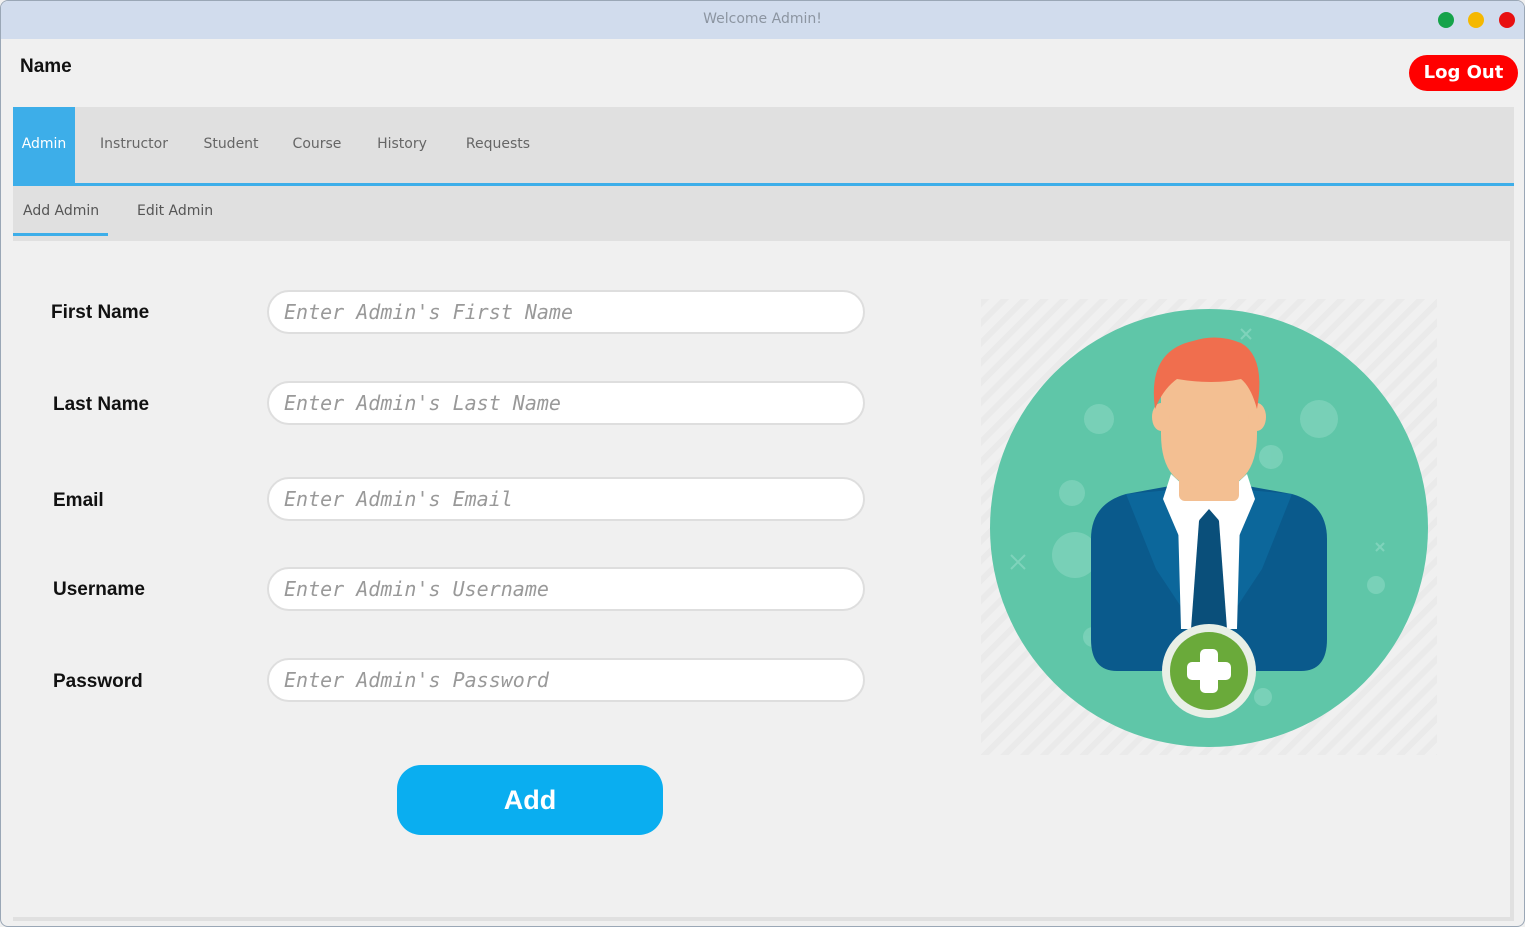 The height and width of the screenshot is (927, 1525). Describe the element at coordinates (101, 404) in the screenshot. I see `last-name-label: Last Name` at that location.